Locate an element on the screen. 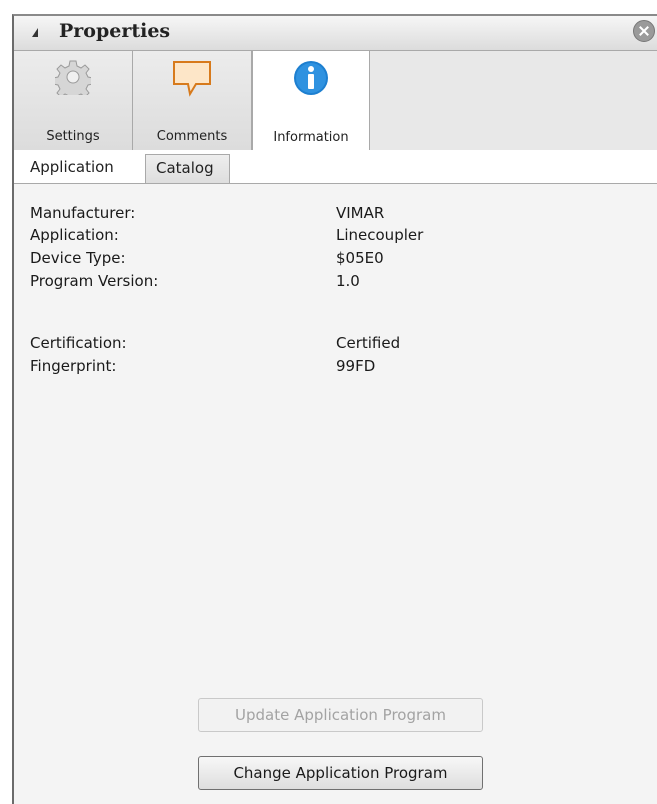 The width and height of the screenshot is (657, 804). tab-settings: Settings is located at coordinates (73, 100).